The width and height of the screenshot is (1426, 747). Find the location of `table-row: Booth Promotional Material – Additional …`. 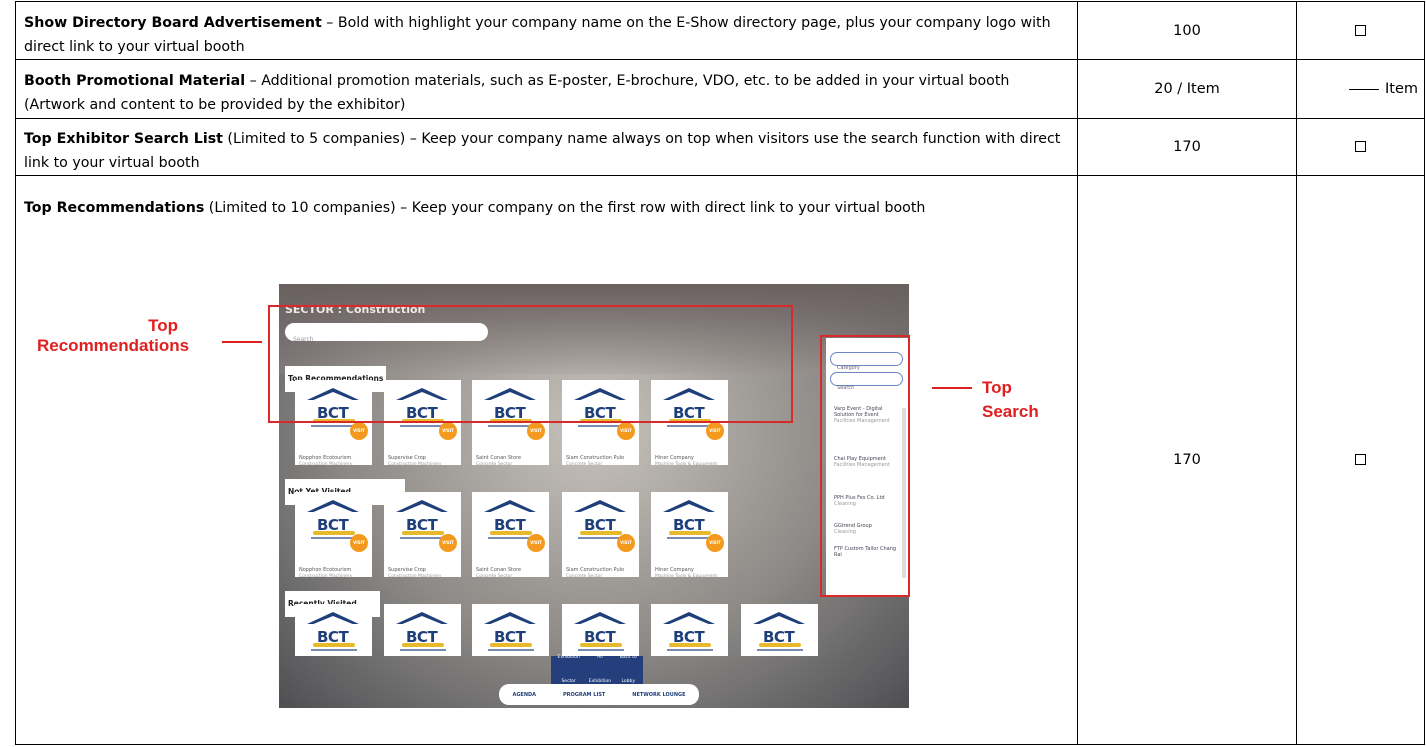

table-row: Booth Promotional Material – Additional … is located at coordinates (720, 89).